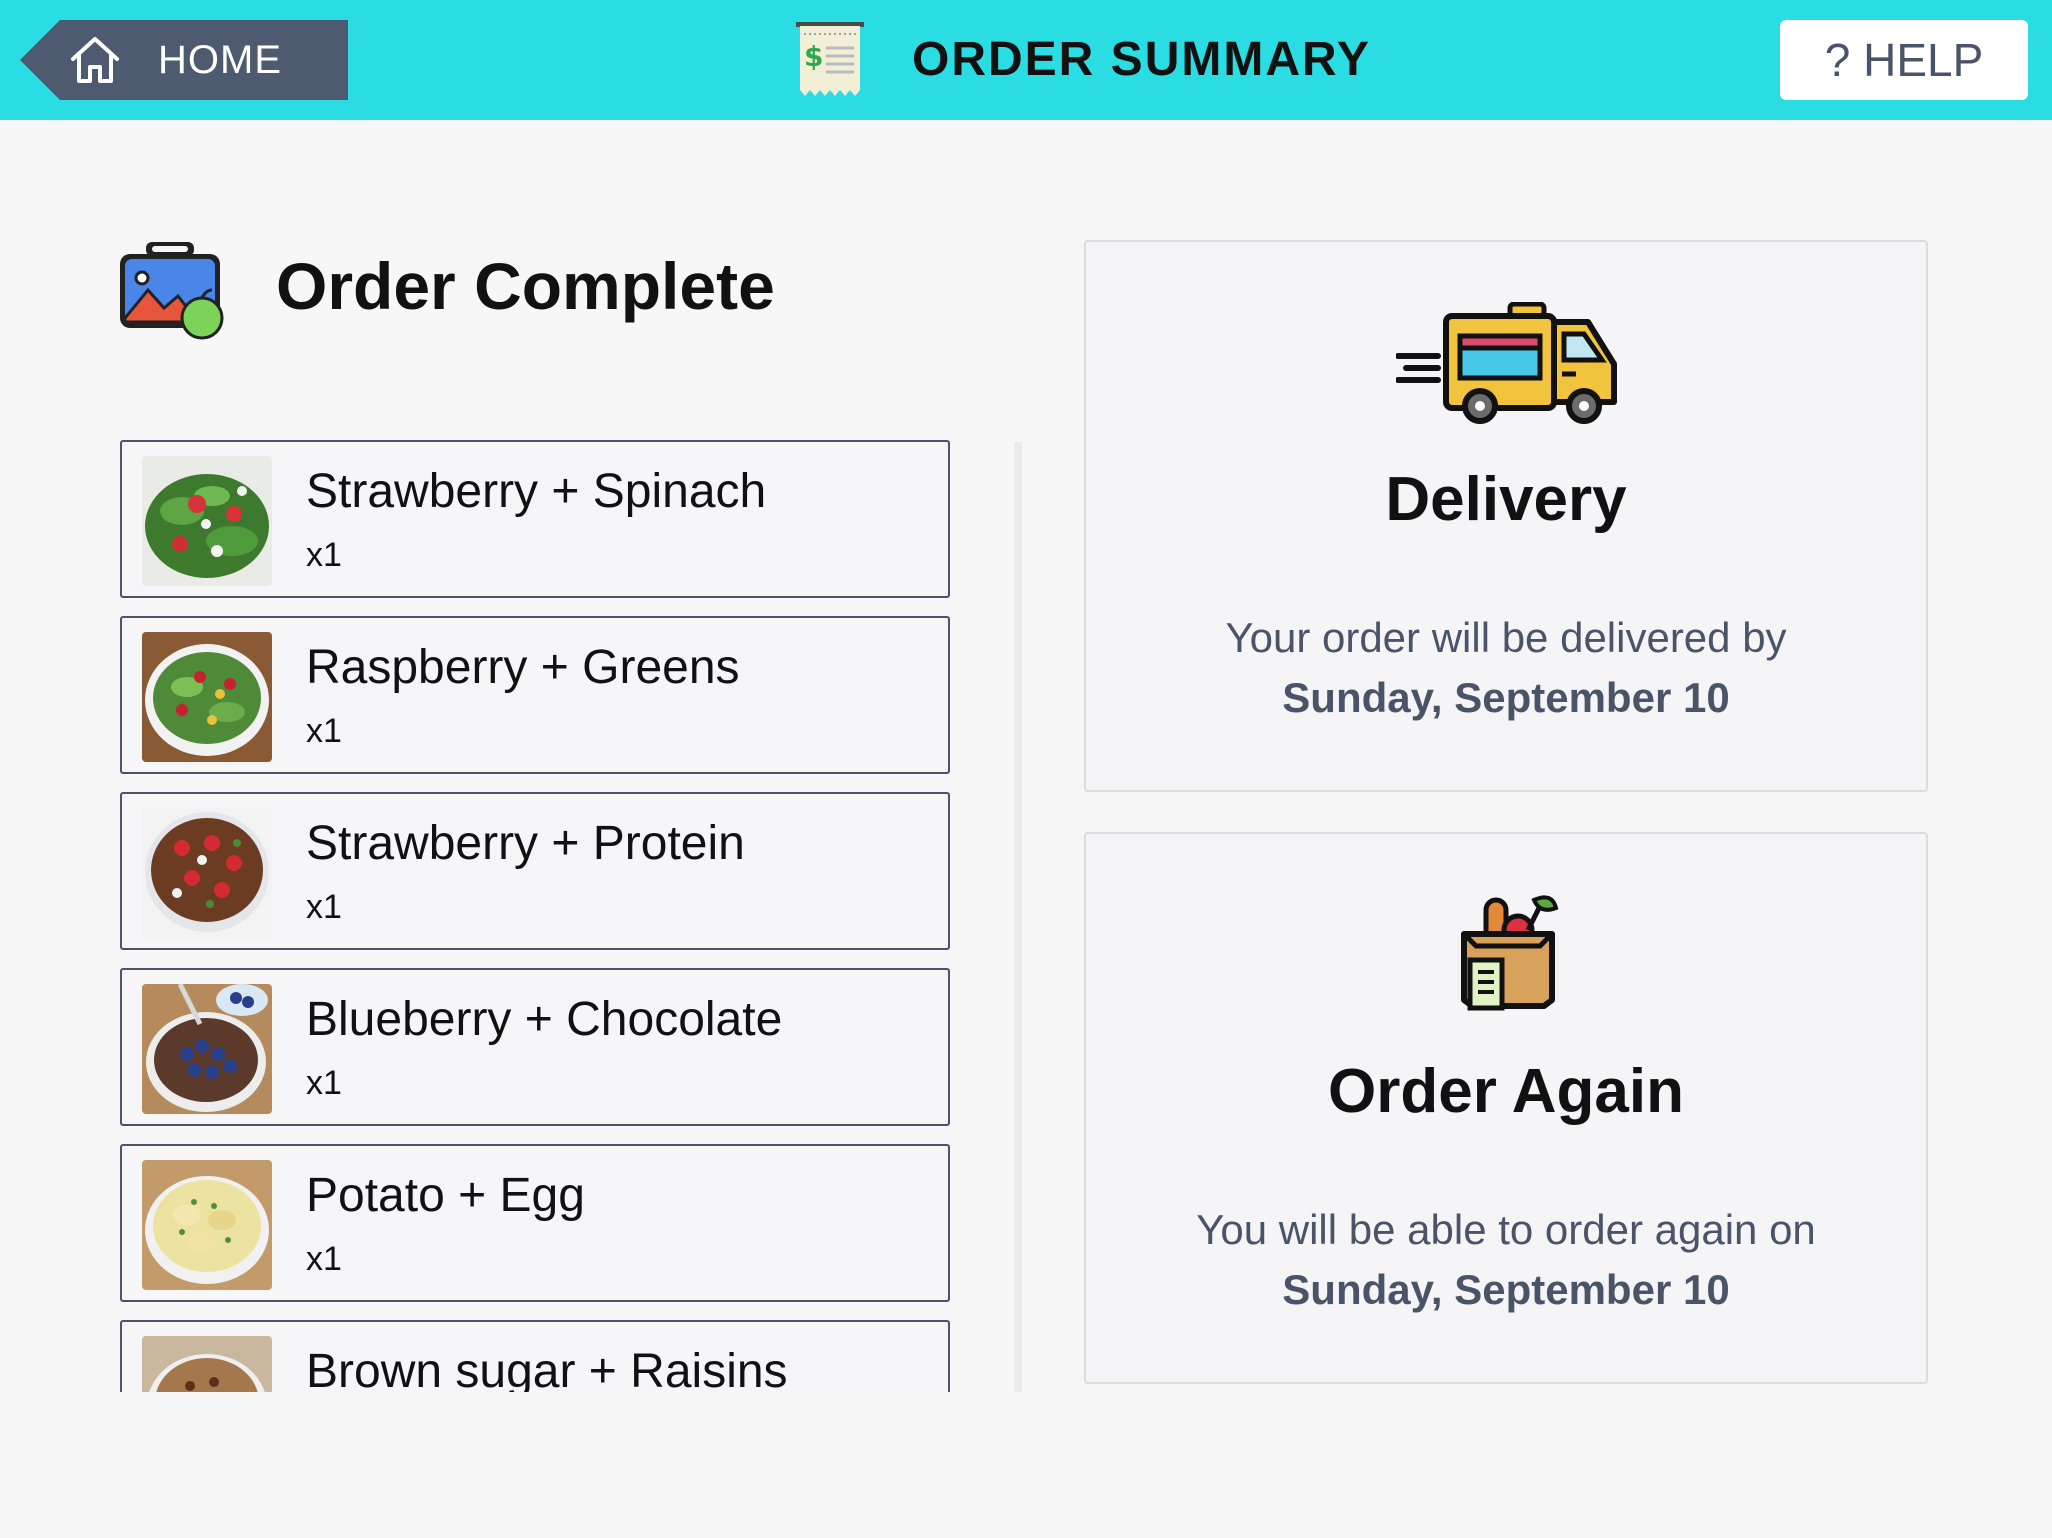 This screenshot has height=1538, width=2052. What do you see at coordinates (1141, 59) in the screenshot?
I see `page-title: ORDER SUMMARY` at bounding box center [1141, 59].